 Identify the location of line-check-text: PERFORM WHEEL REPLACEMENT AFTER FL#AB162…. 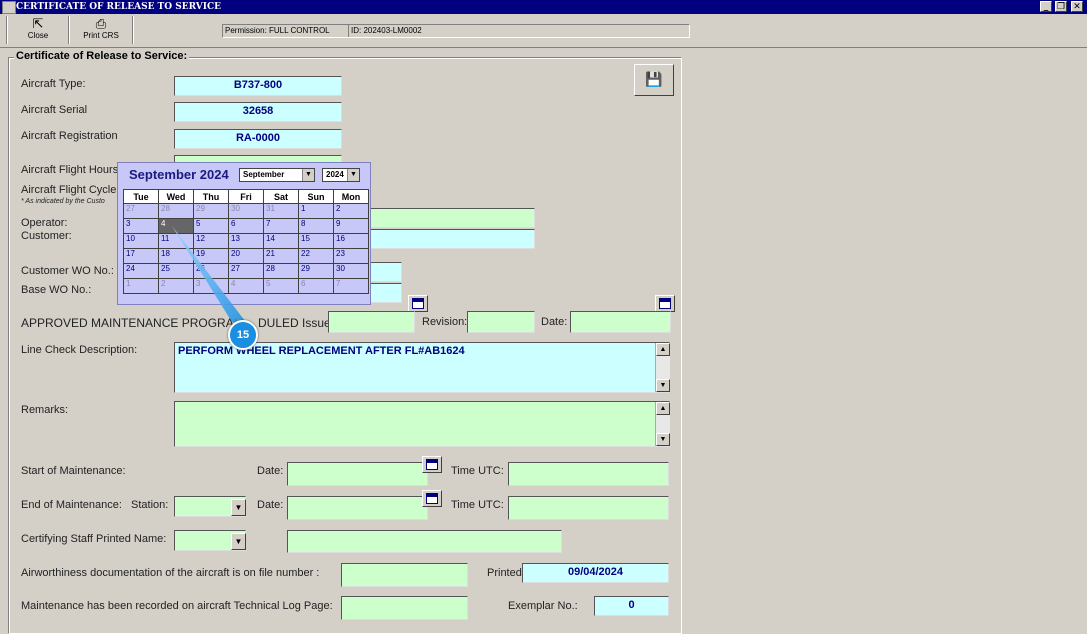
(321, 351).